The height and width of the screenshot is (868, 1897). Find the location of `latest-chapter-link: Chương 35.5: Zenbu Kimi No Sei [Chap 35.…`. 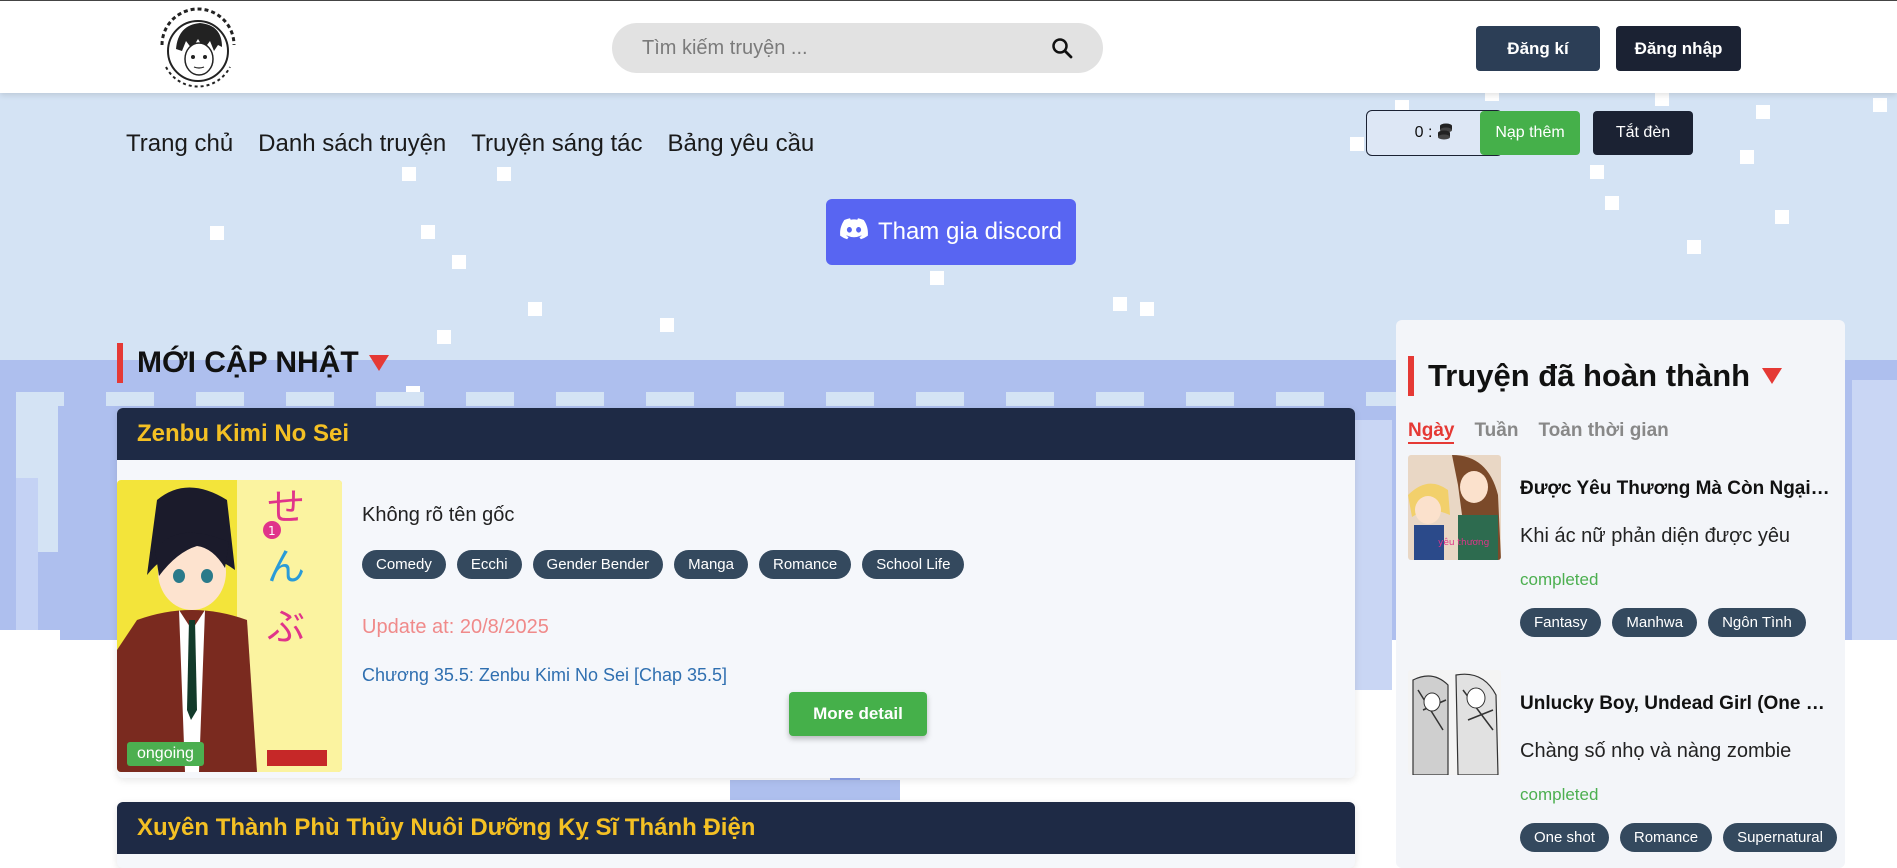

latest-chapter-link: Chương 35.5: Zenbu Kimi No Sei [Chap 35.… is located at coordinates (544, 675).